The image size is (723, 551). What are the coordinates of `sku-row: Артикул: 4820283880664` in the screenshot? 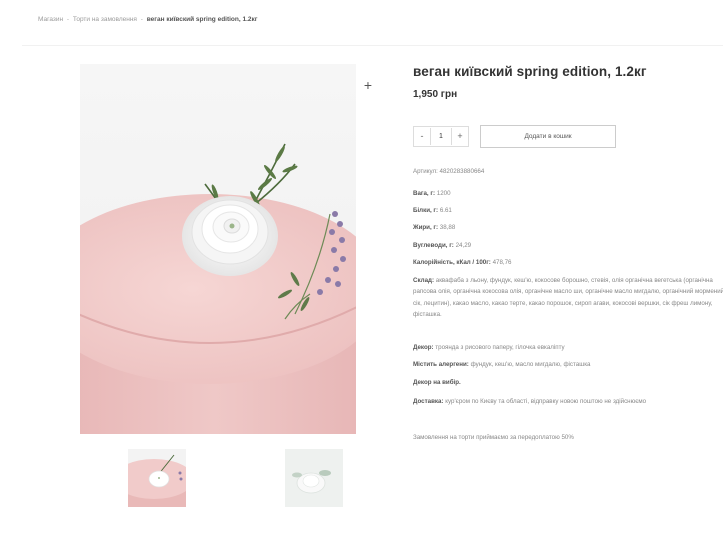 It's located at (448, 171).